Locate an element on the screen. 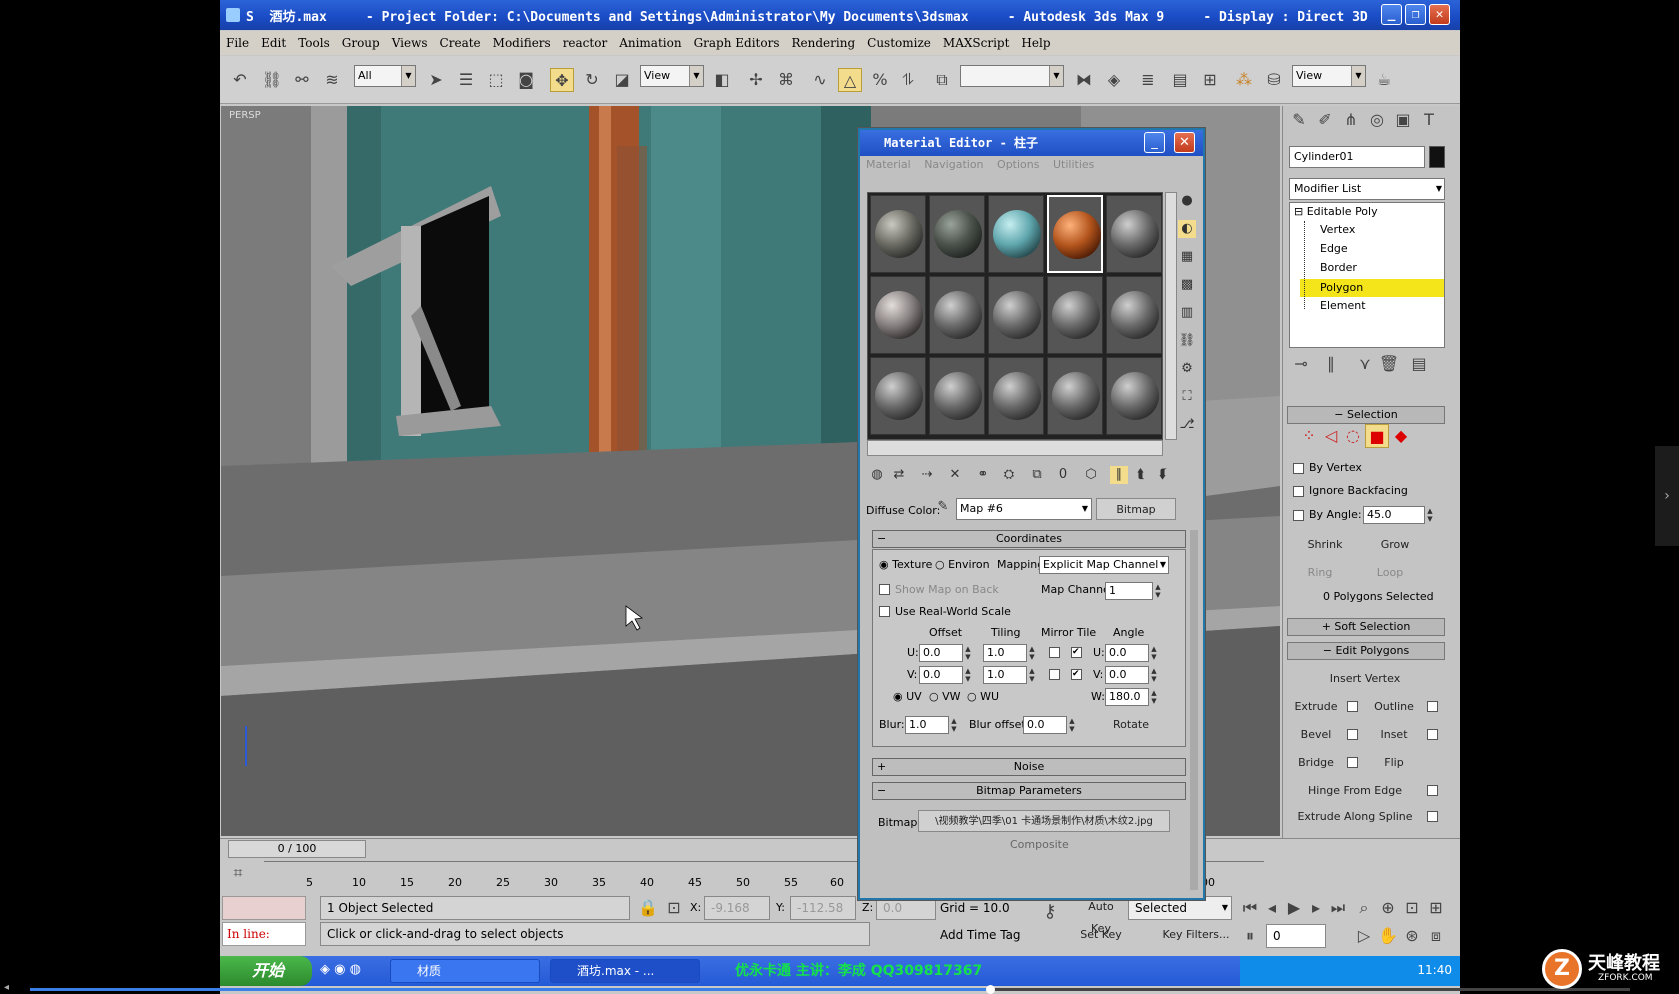 This screenshot has height=994, width=1679. menu-file: File is located at coordinates (237, 43).